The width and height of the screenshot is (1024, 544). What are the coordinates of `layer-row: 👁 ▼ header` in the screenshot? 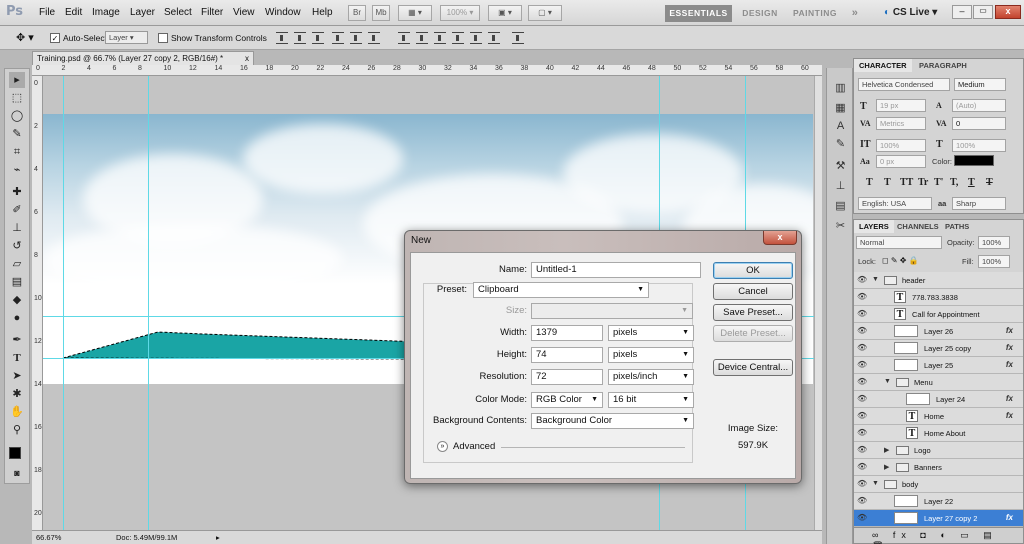 It's located at (938, 280).